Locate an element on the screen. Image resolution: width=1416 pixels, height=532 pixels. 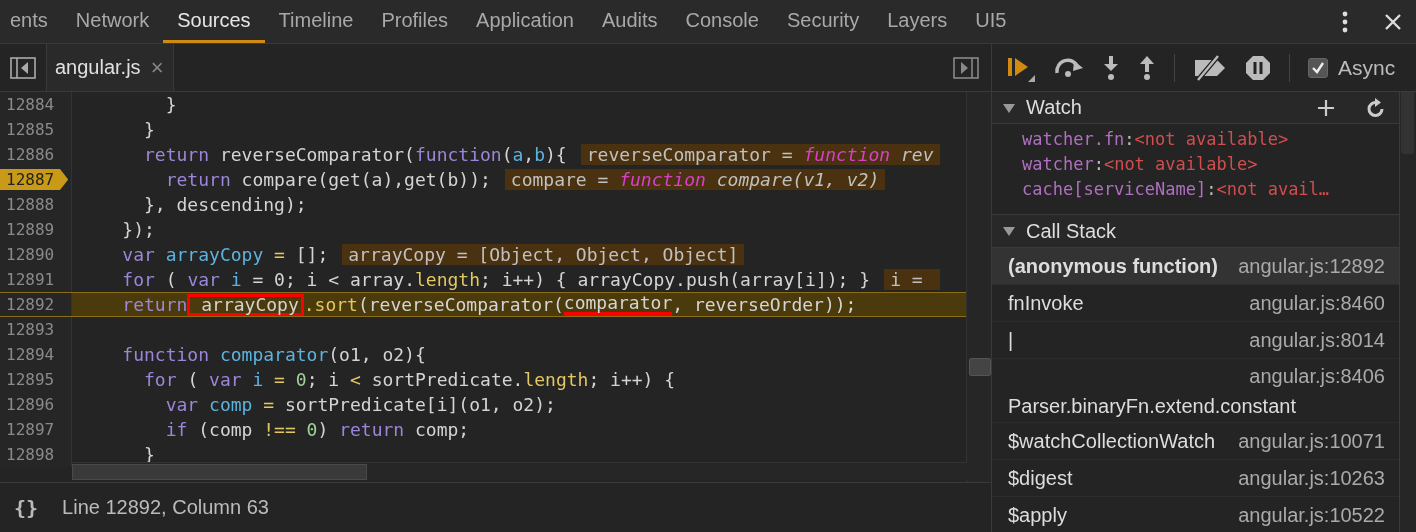
pretty-print-button: {} is located at coordinates (26, 507).